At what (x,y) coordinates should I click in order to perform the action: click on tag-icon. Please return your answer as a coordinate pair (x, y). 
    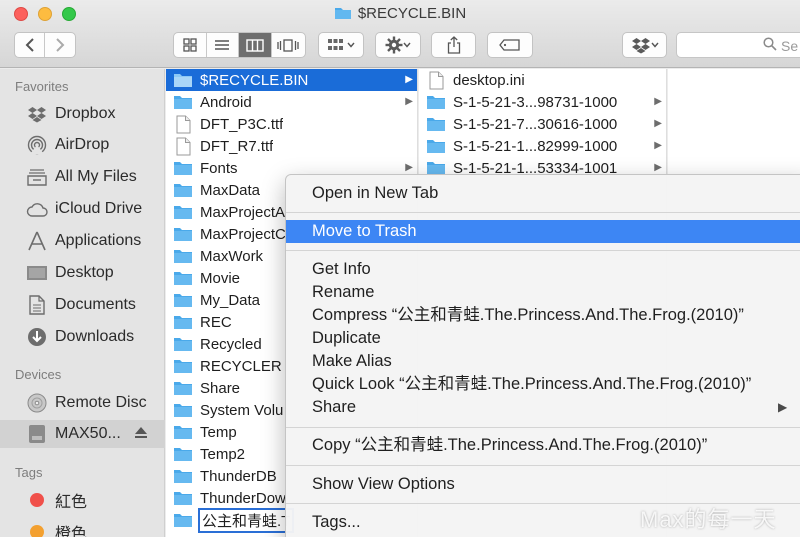
    Looking at the image, I should click on (509, 45).